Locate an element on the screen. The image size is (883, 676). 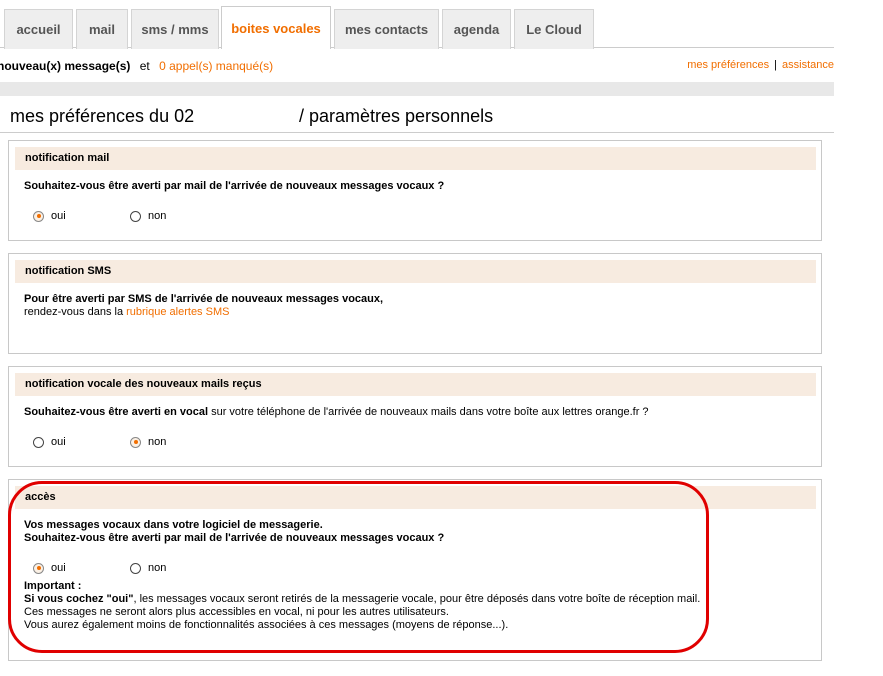
tab-label: sms / mms is located at coordinates (175, 29).